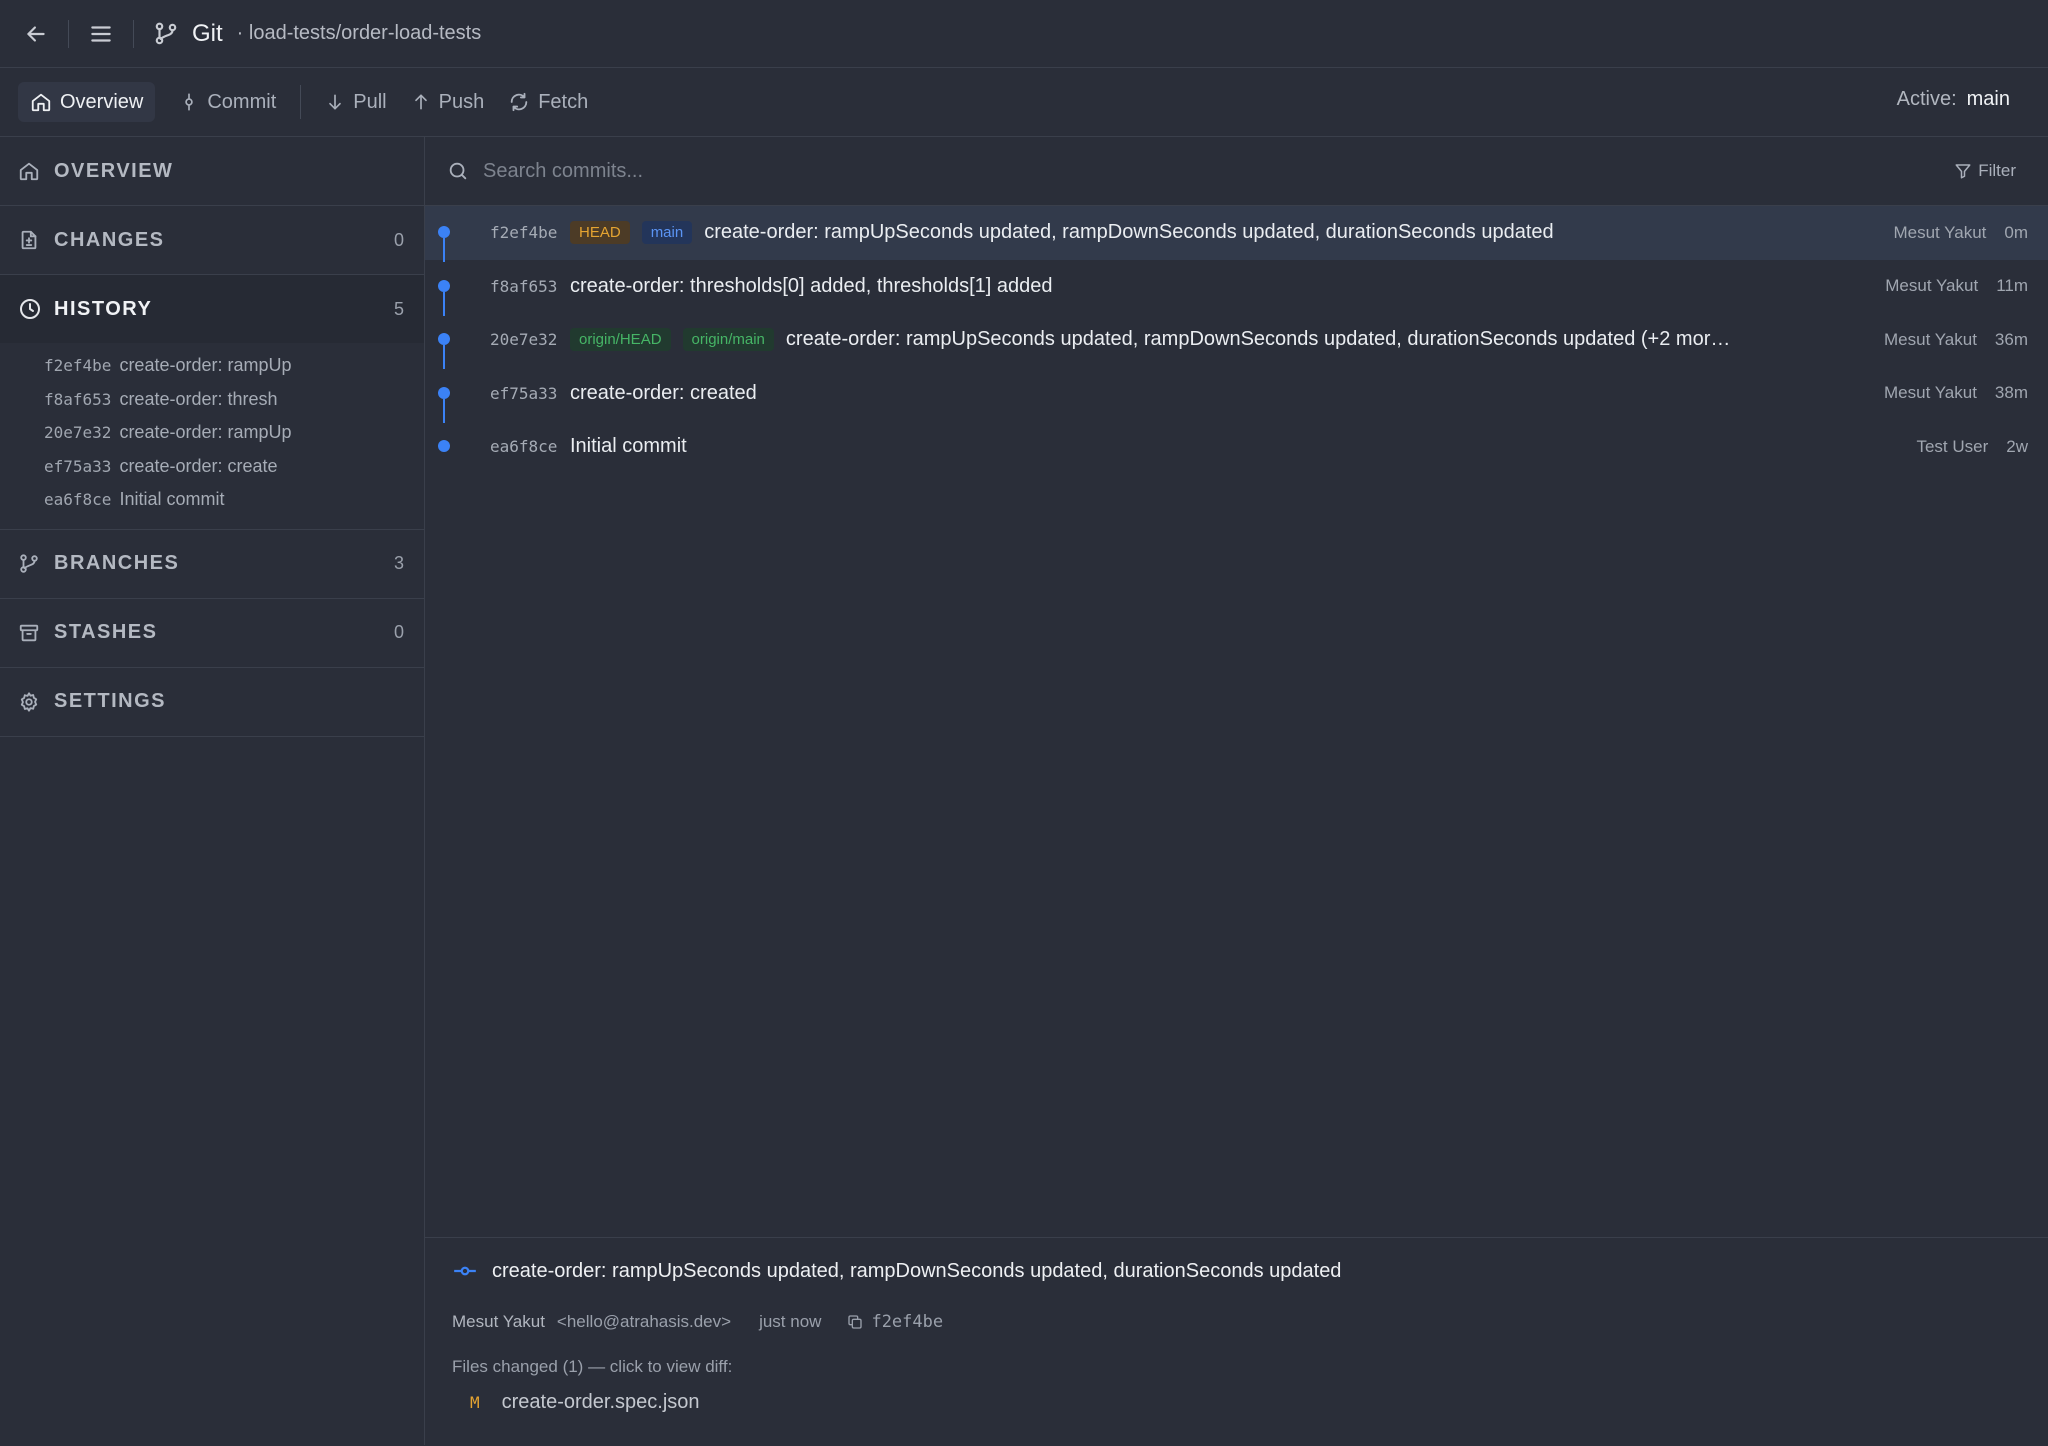  What do you see at coordinates (102, 101) in the screenshot?
I see `overview-label: Overview` at bounding box center [102, 101].